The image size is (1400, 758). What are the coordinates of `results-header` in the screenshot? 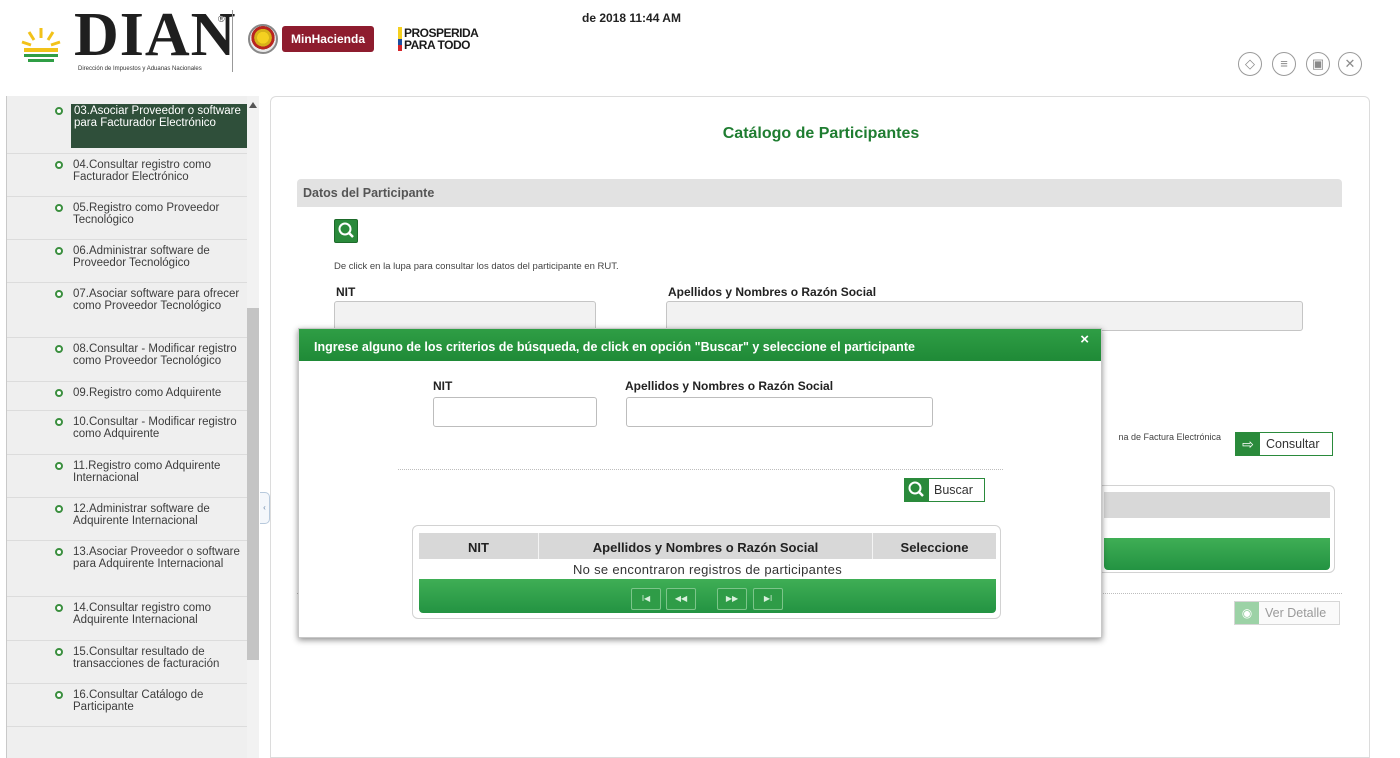 It's located at (1217, 505).